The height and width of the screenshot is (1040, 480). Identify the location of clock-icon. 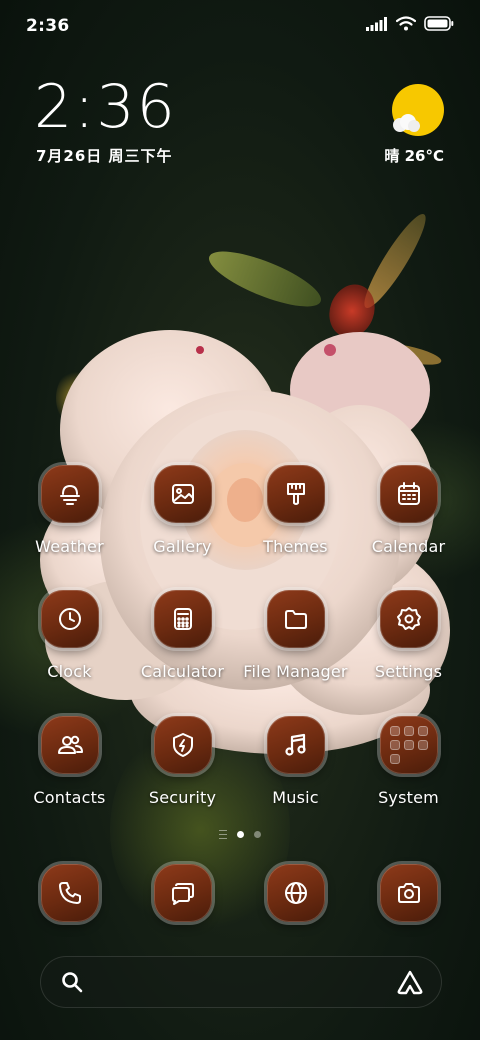
(69, 619).